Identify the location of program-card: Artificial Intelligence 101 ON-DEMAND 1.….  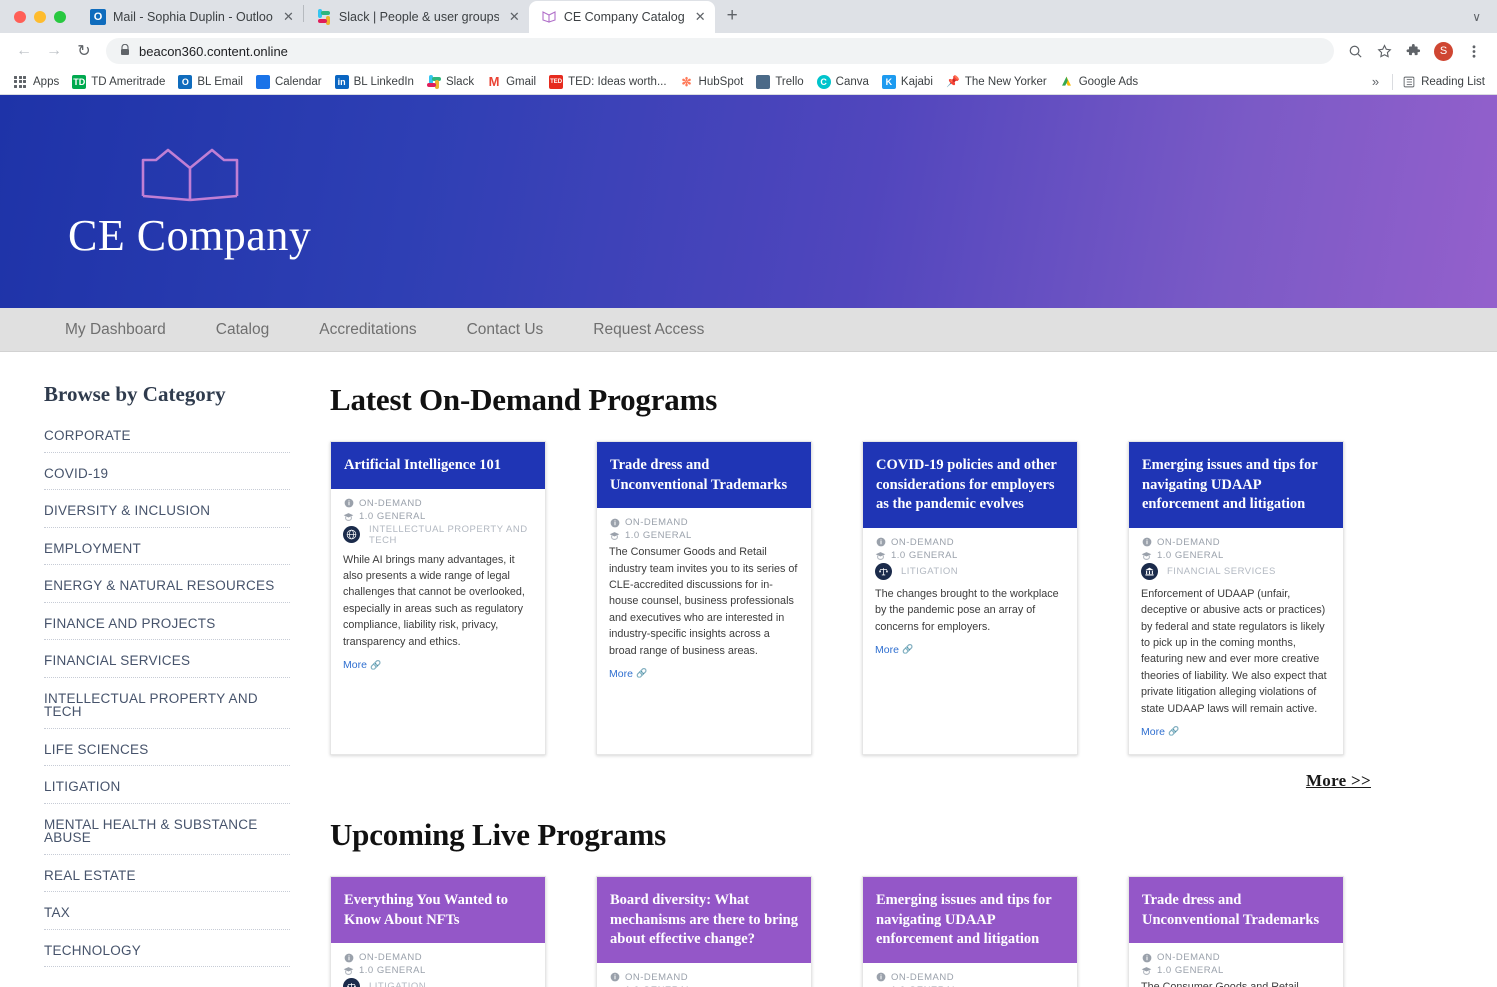
(438, 598).